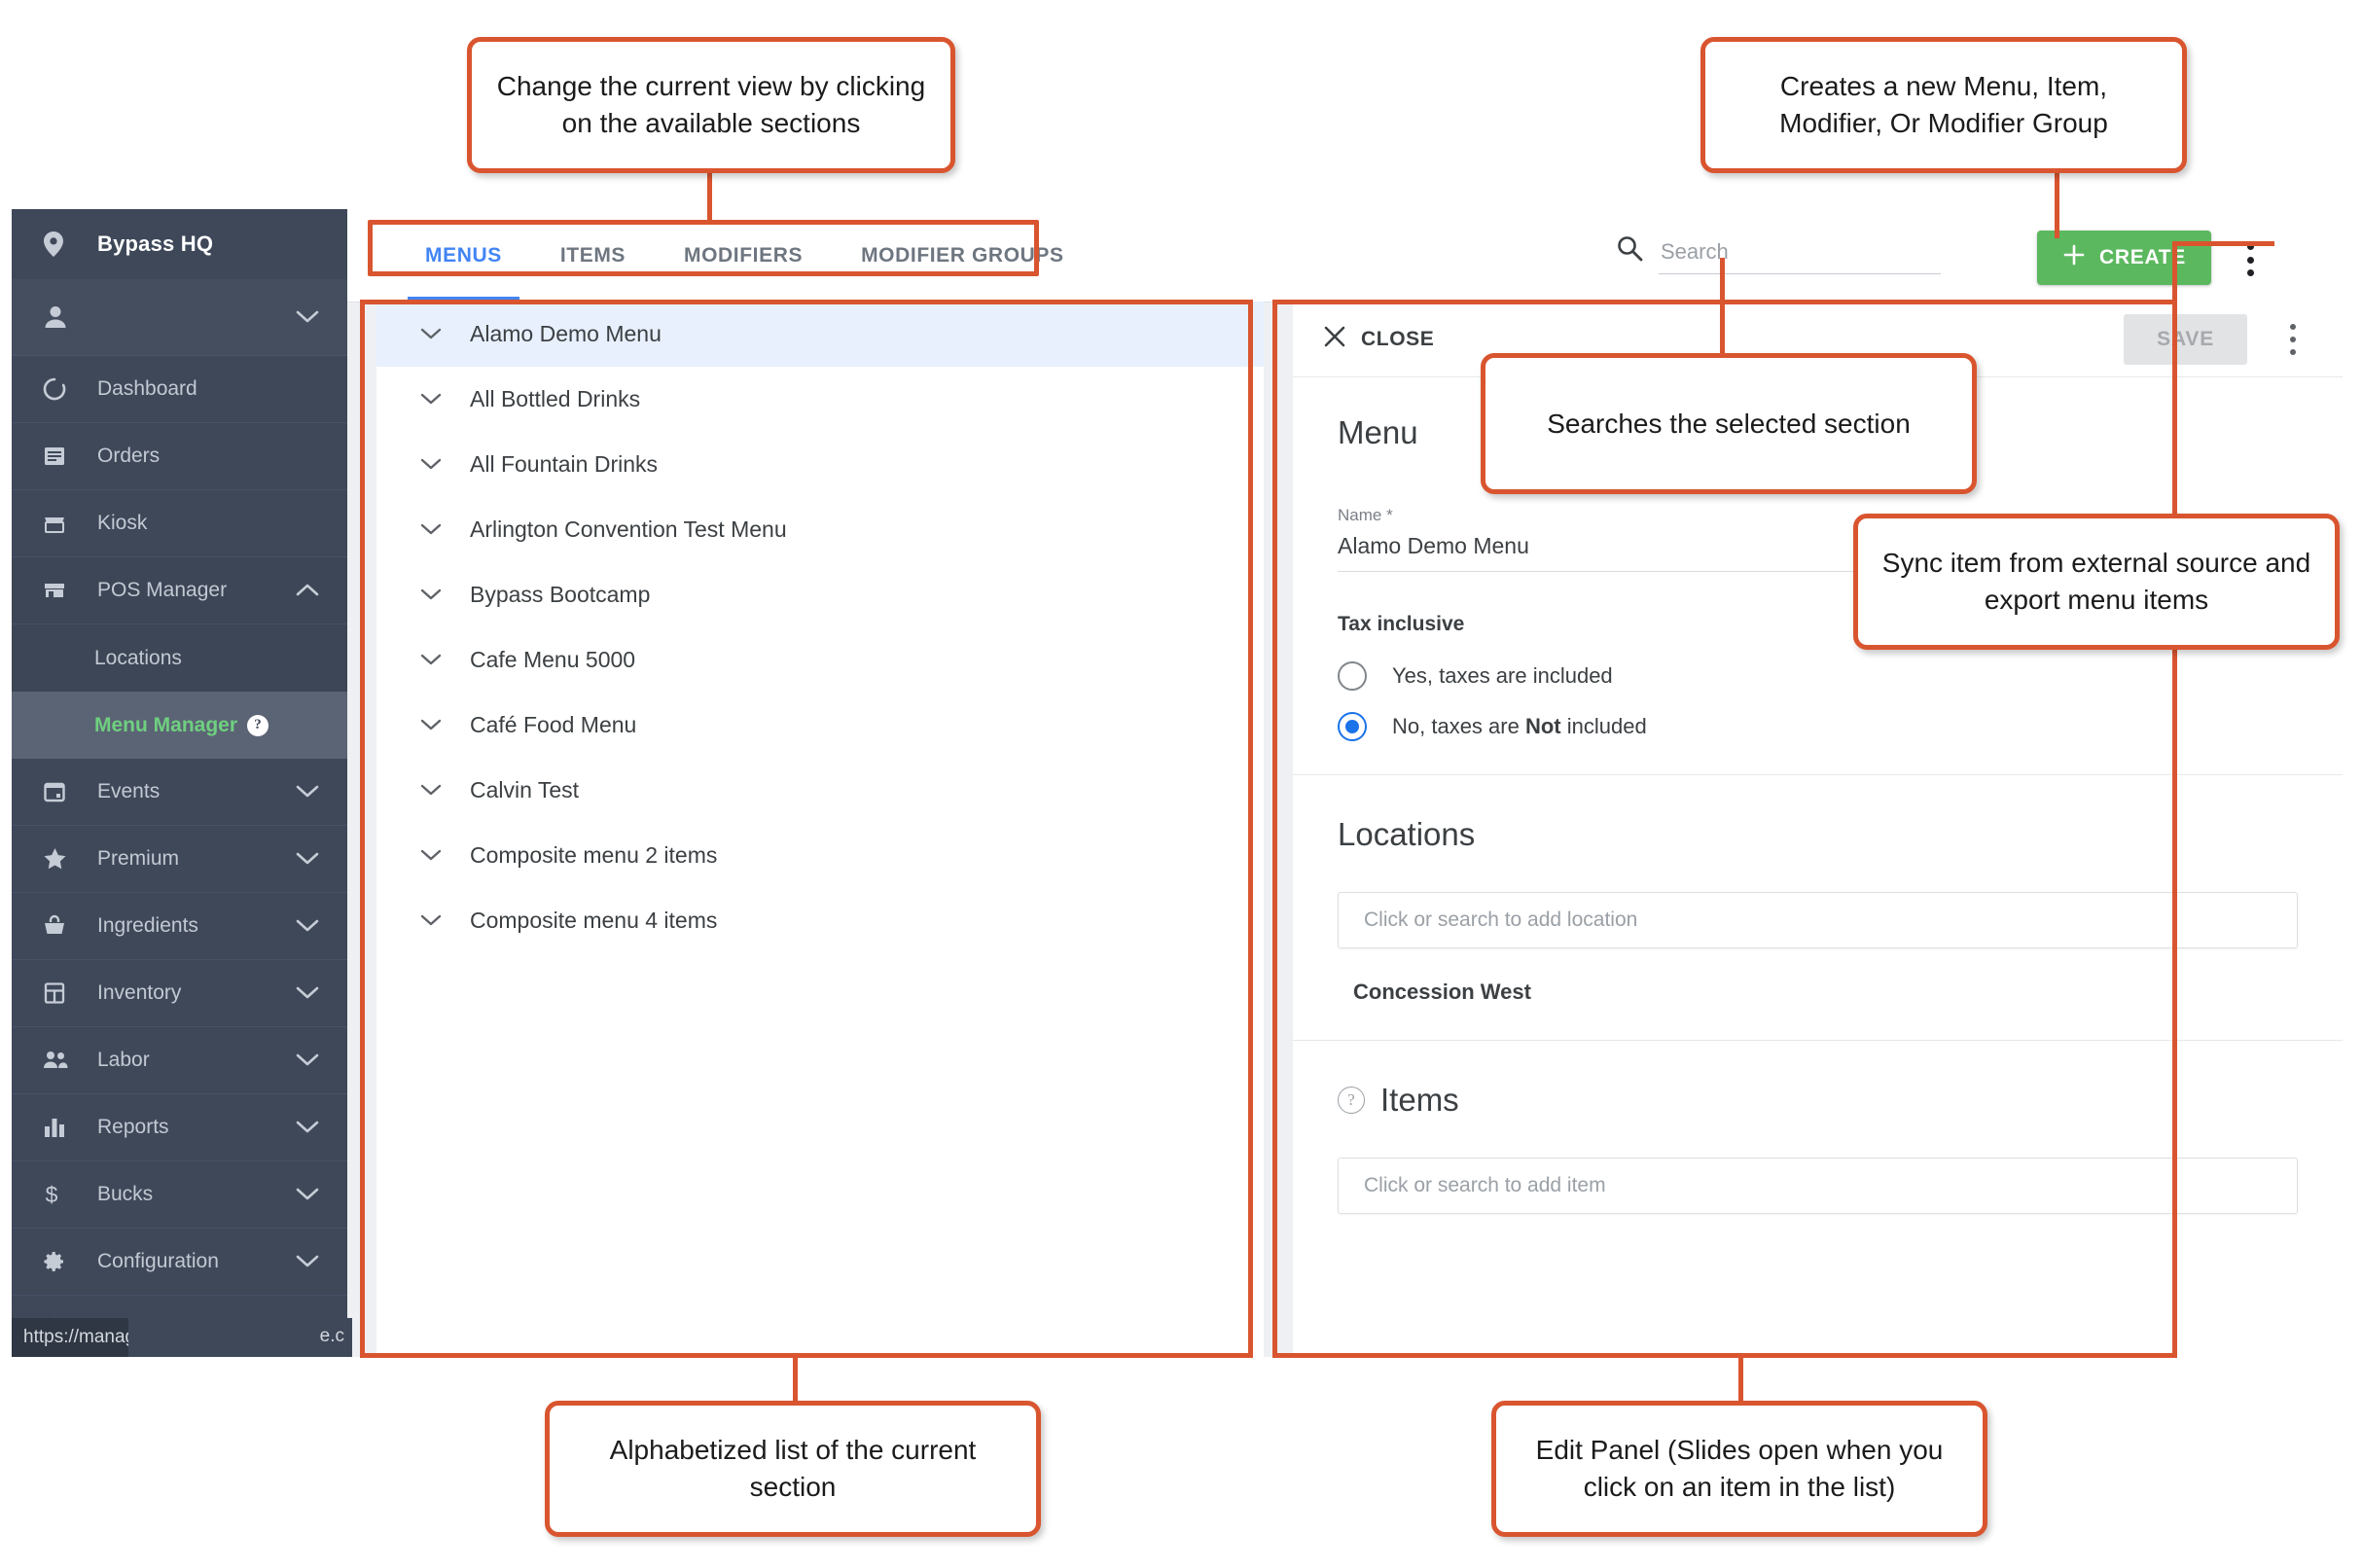  Describe the element at coordinates (129, 791) in the screenshot. I see `sidebar-item-label: Events` at that location.